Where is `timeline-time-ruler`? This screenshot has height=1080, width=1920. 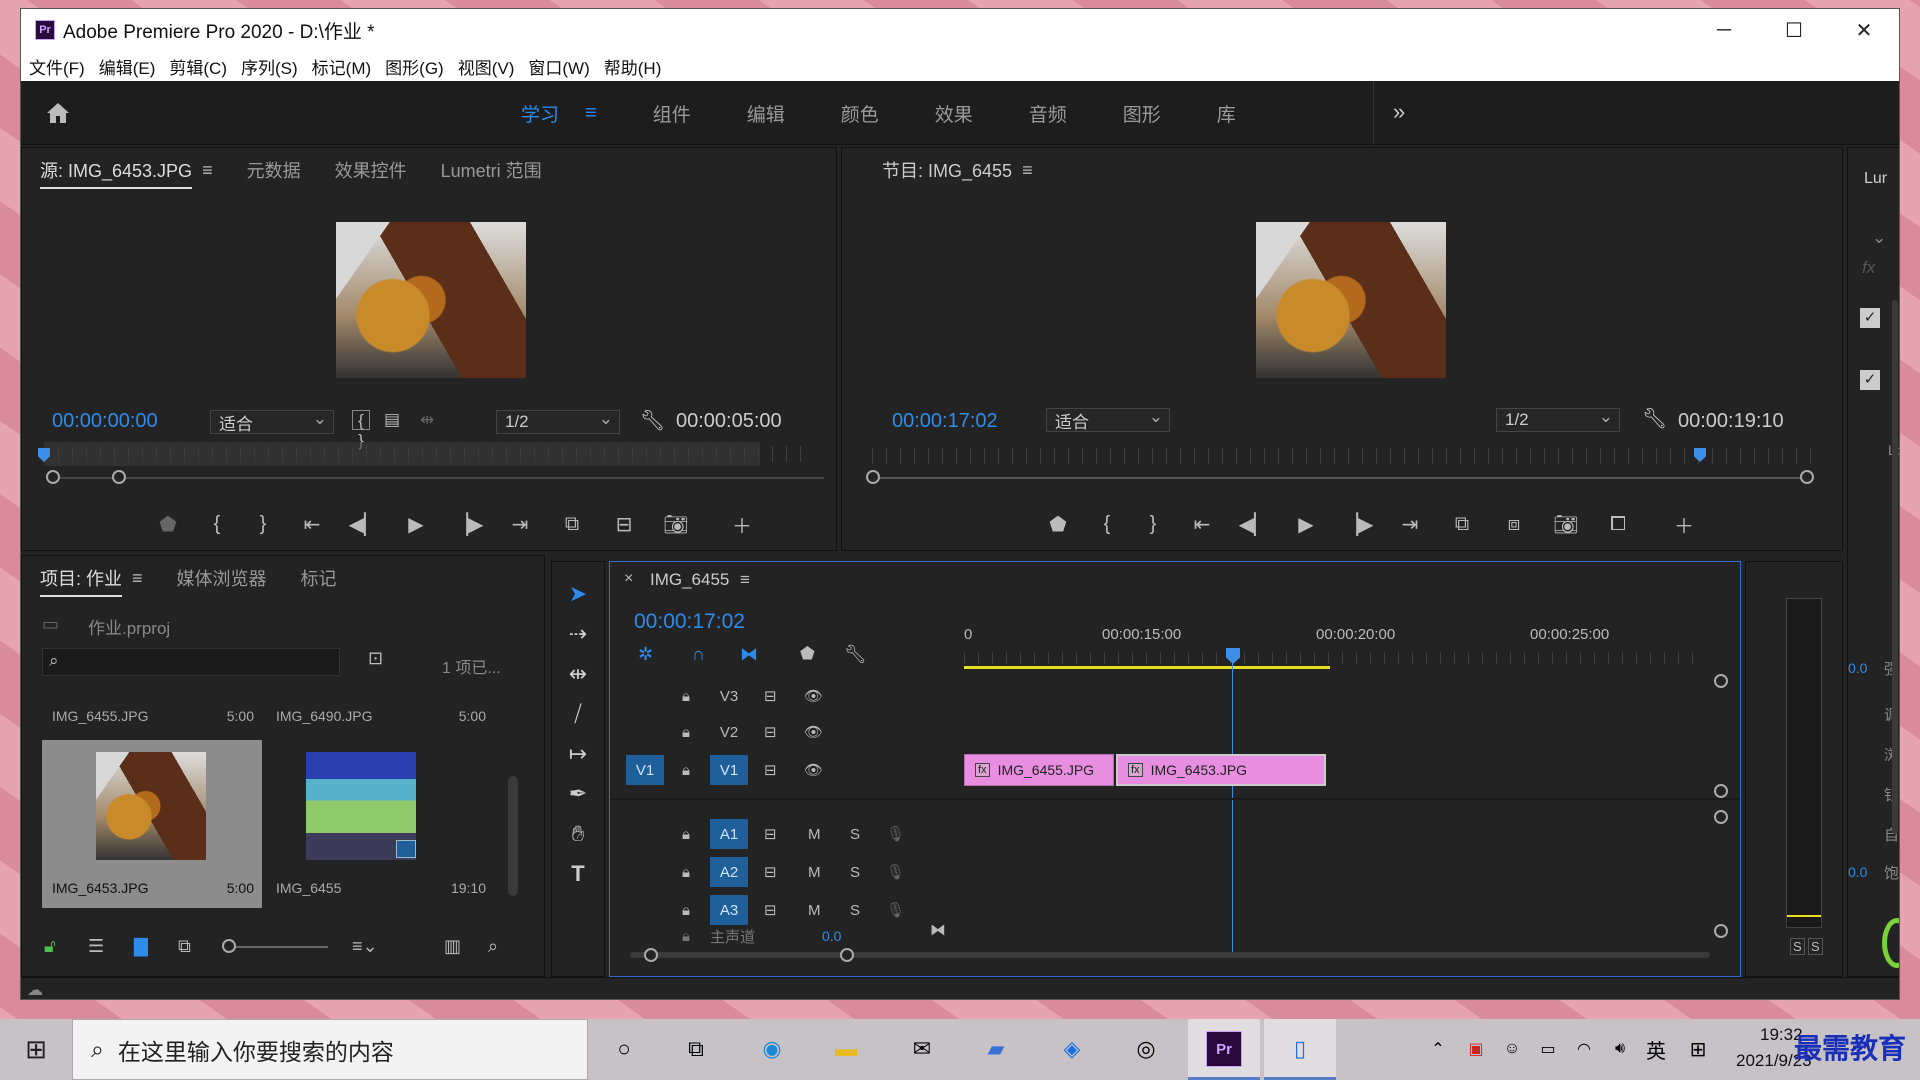 timeline-time-ruler is located at coordinates (1334, 658).